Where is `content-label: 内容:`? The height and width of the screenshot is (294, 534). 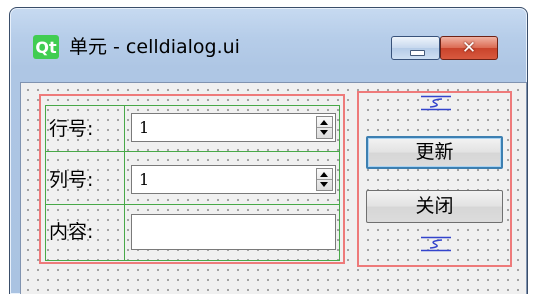 content-label: 内容: is located at coordinates (71, 232).